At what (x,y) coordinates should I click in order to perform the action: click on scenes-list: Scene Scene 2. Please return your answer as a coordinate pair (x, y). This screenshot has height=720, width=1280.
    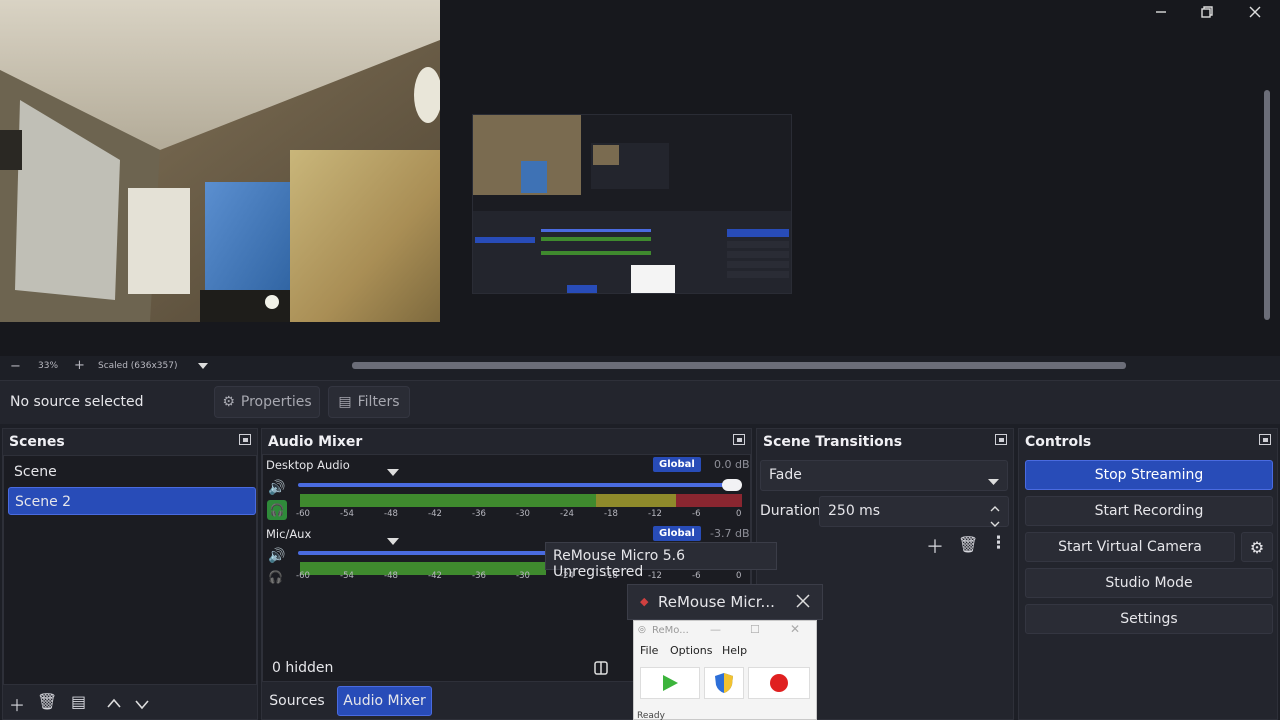
    Looking at the image, I should click on (130, 570).